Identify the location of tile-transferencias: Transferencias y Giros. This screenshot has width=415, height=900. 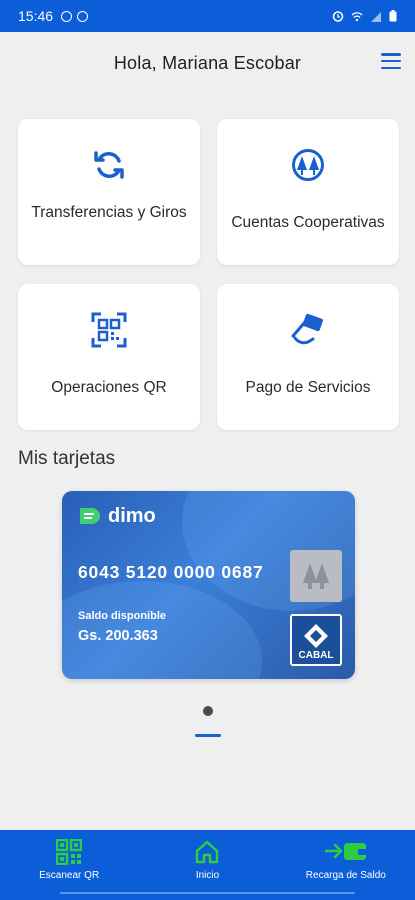
(109, 192).